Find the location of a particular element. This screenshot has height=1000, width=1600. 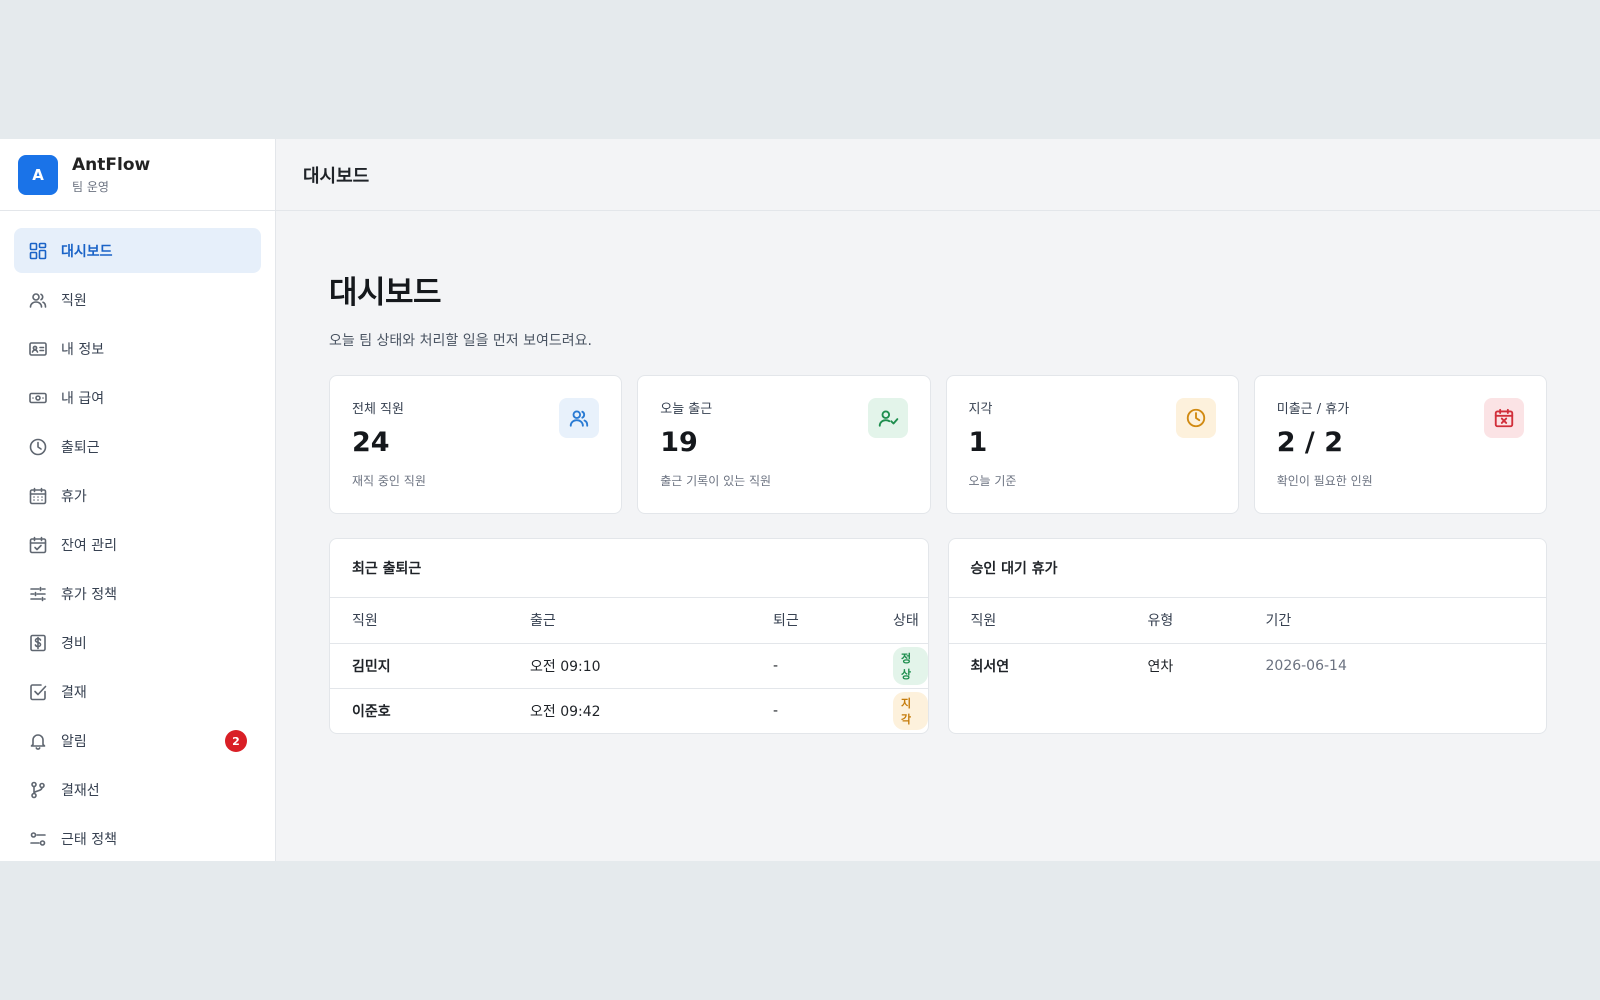

branch-icon is located at coordinates (38, 790).